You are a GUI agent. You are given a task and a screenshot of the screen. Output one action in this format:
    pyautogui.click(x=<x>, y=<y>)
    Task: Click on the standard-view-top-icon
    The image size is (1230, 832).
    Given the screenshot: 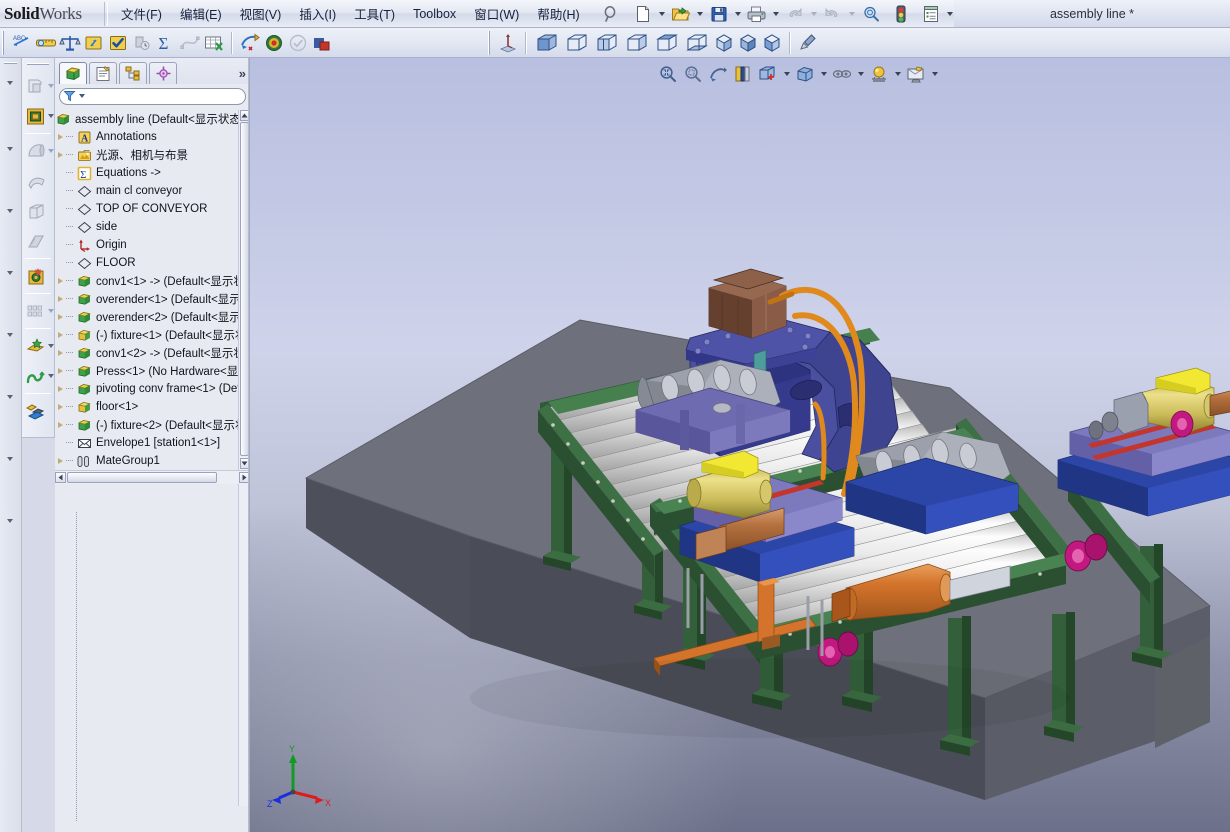 What is the action you would take?
    pyautogui.click(x=667, y=43)
    